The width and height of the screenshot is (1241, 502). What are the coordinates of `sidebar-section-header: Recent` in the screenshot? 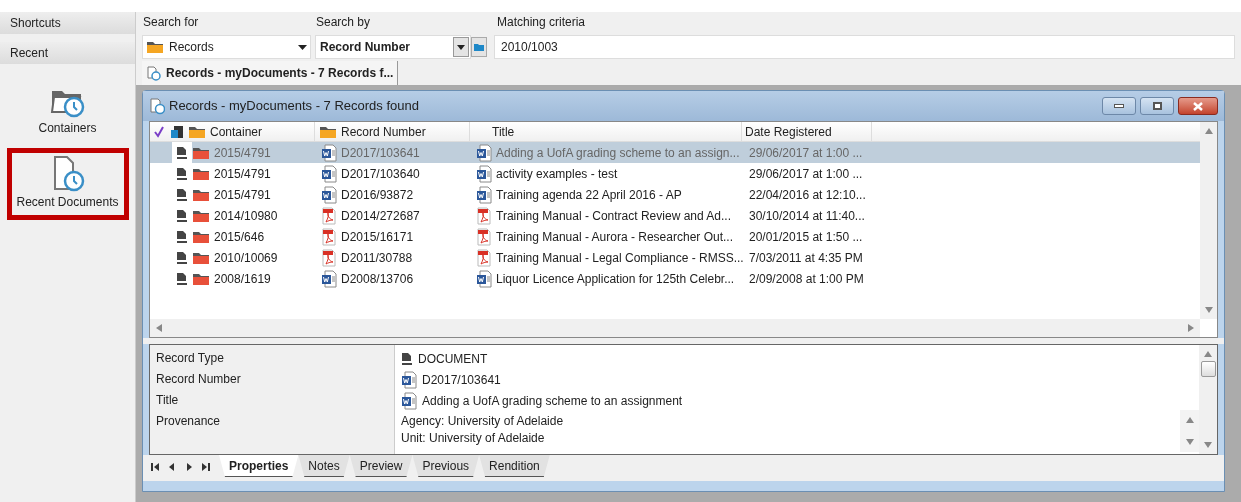 It's located at (67, 53).